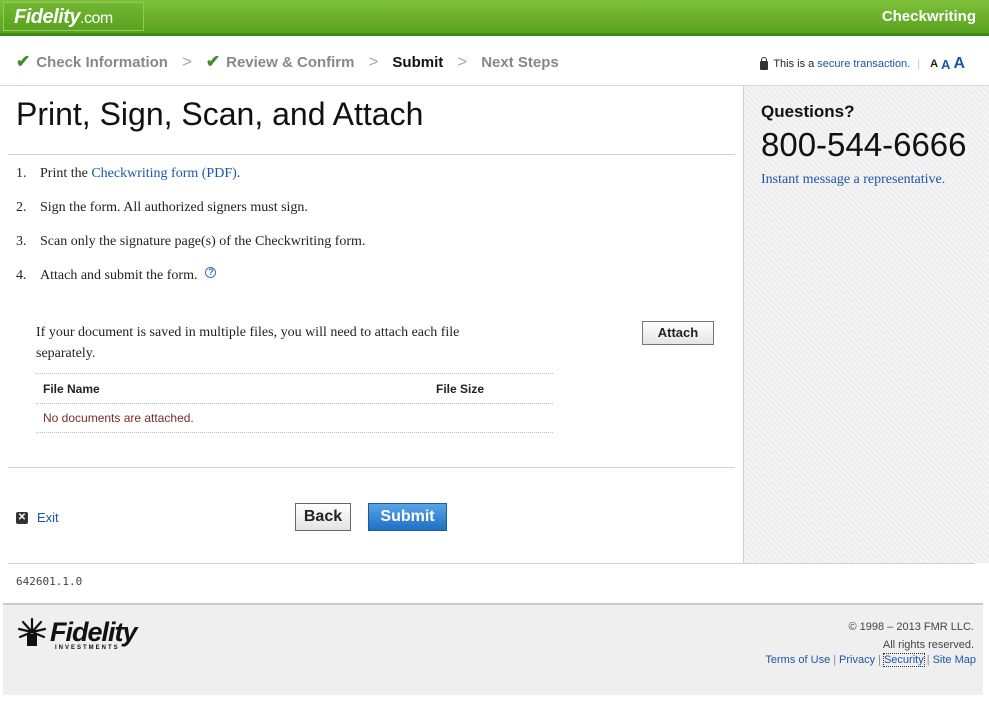 This screenshot has height=713, width=989. I want to click on step-label: Review & Confirm, so click(290, 62).